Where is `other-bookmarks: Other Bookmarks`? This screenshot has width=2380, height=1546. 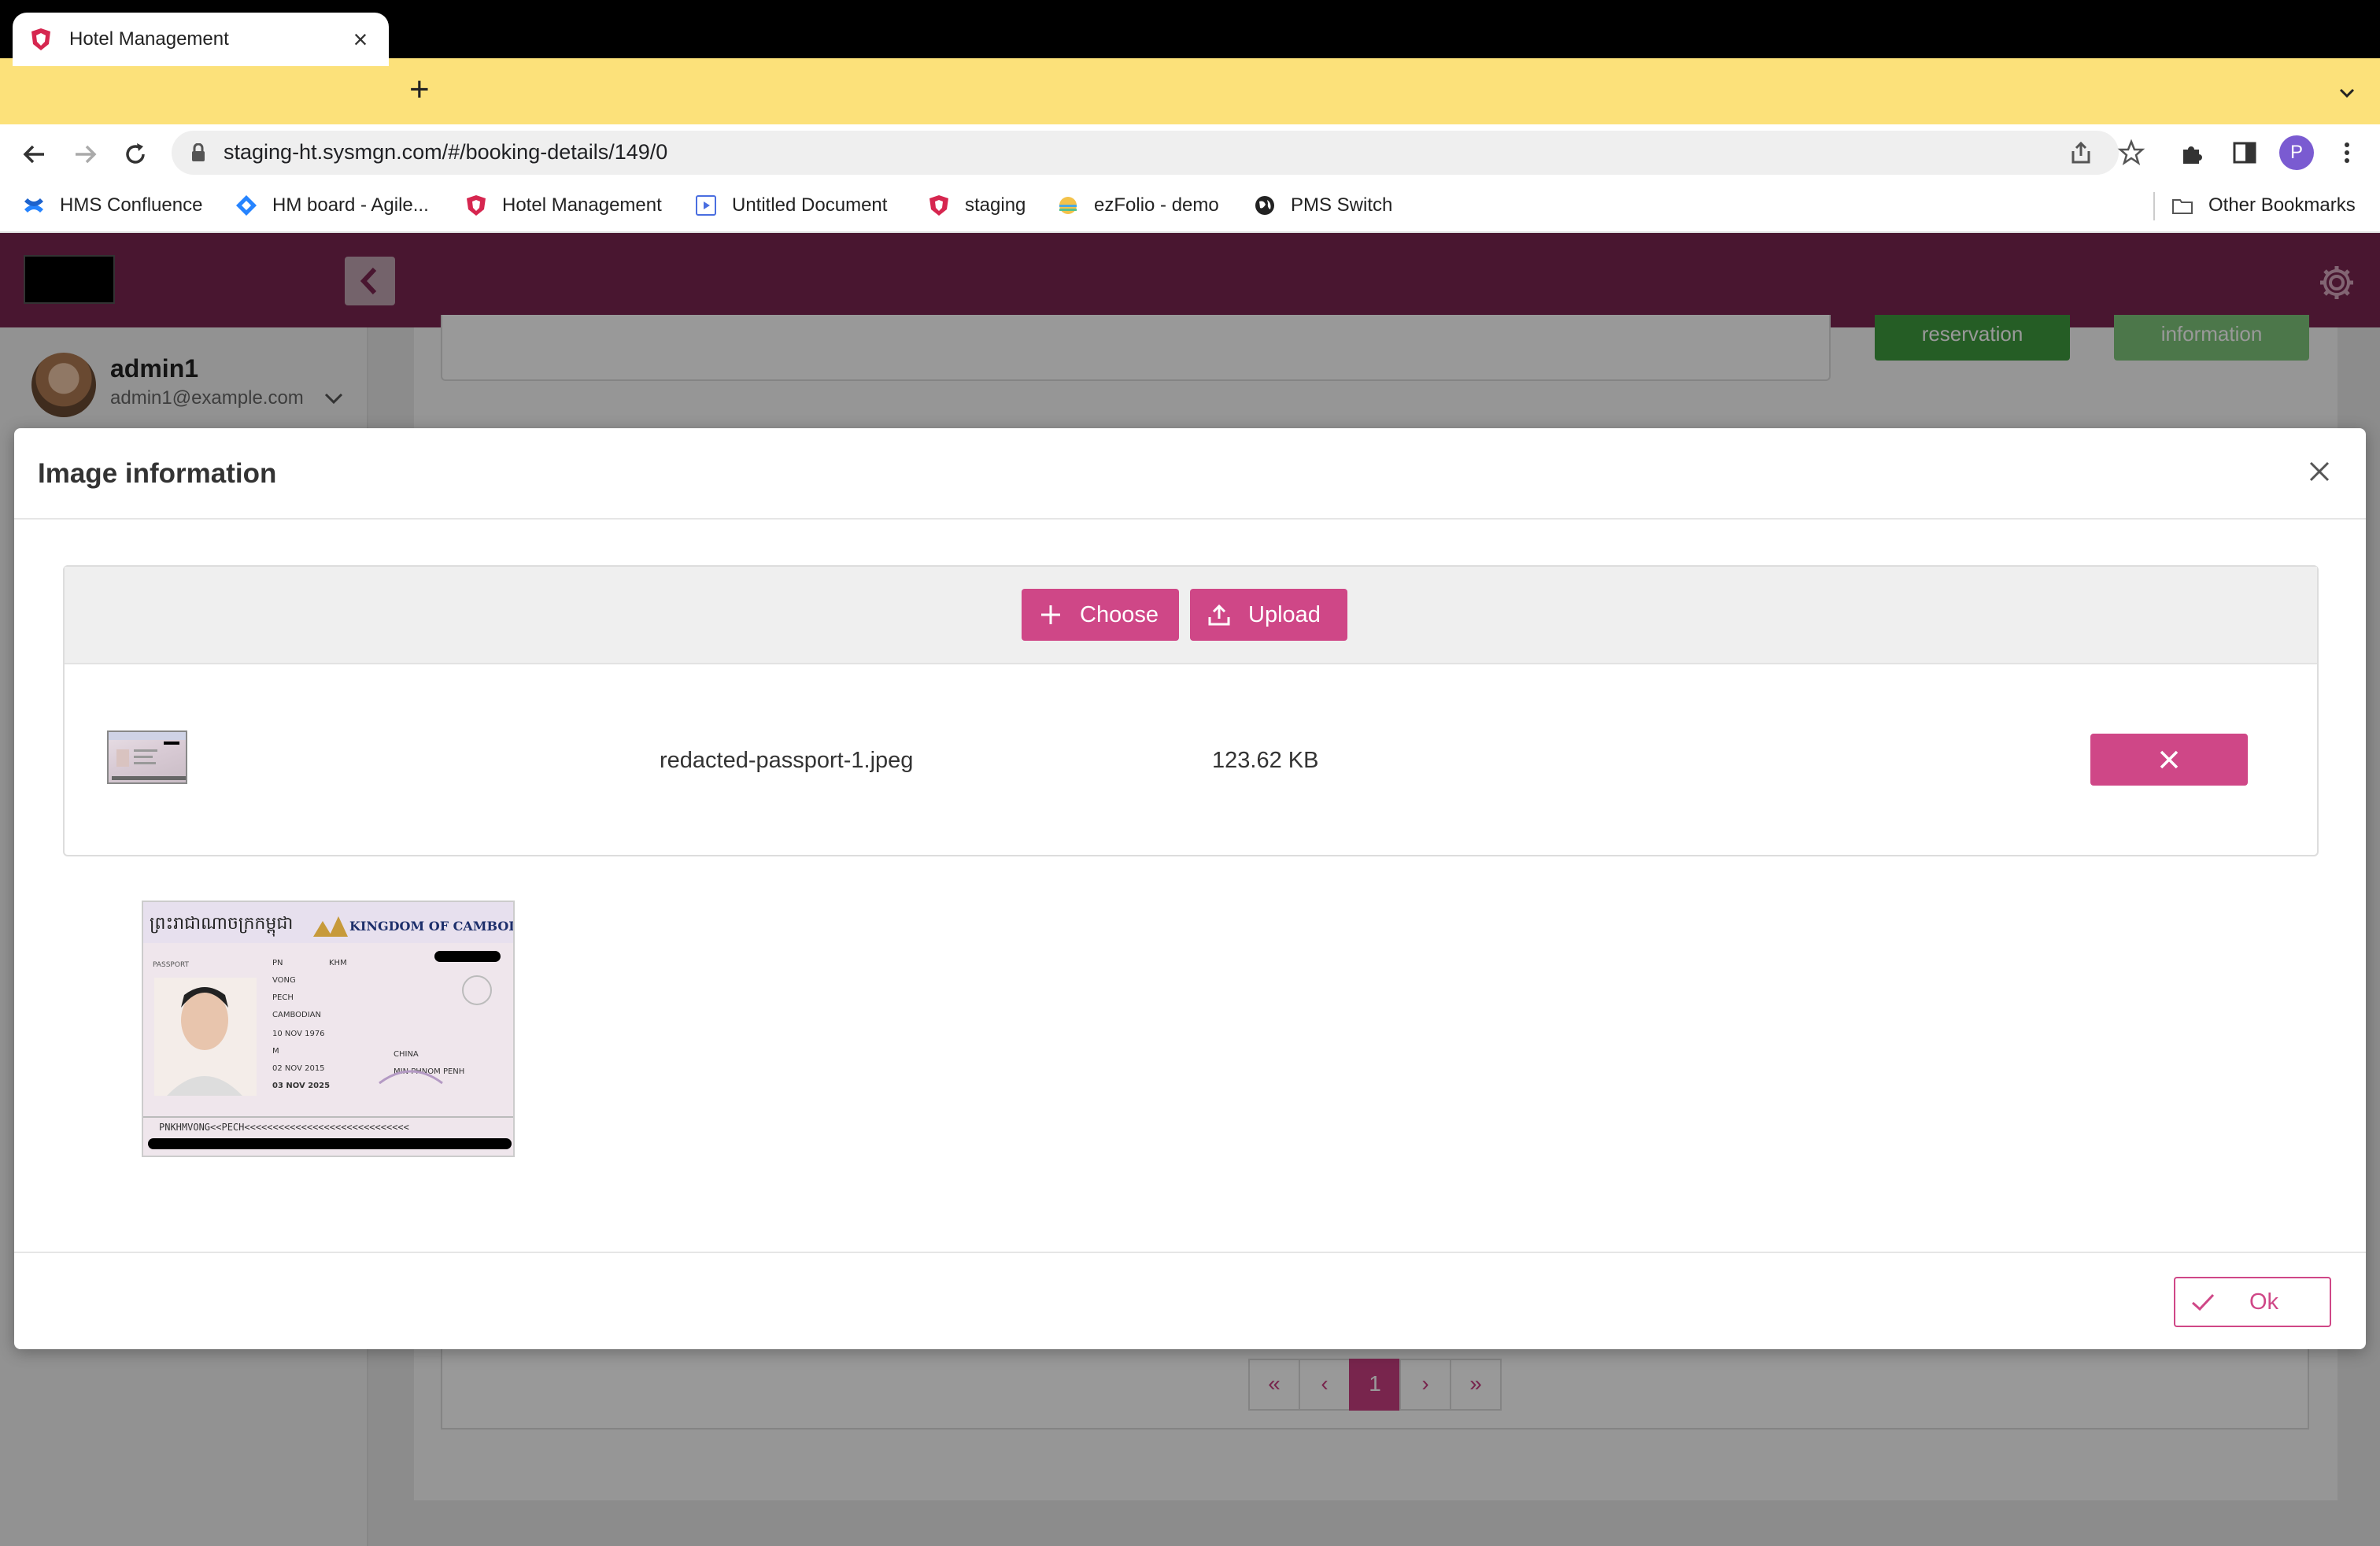 other-bookmarks: Other Bookmarks is located at coordinates (2263, 205).